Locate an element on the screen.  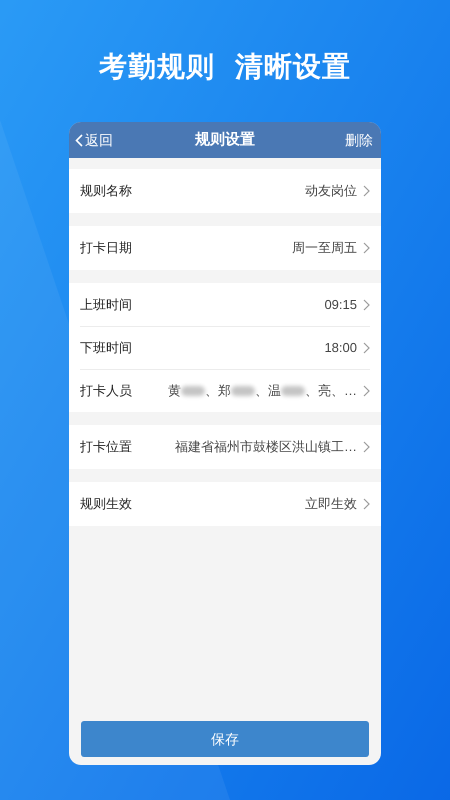
row-label: 打卡位置 is located at coordinates (106, 447).